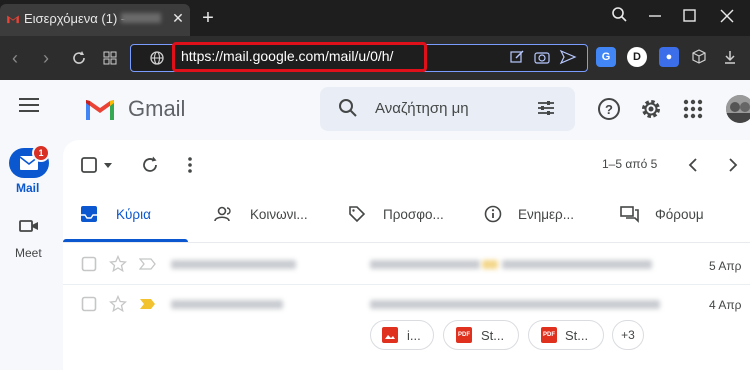 Image resolution: width=750 pixels, height=370 pixels. I want to click on snippet-redacted, so click(577, 264).